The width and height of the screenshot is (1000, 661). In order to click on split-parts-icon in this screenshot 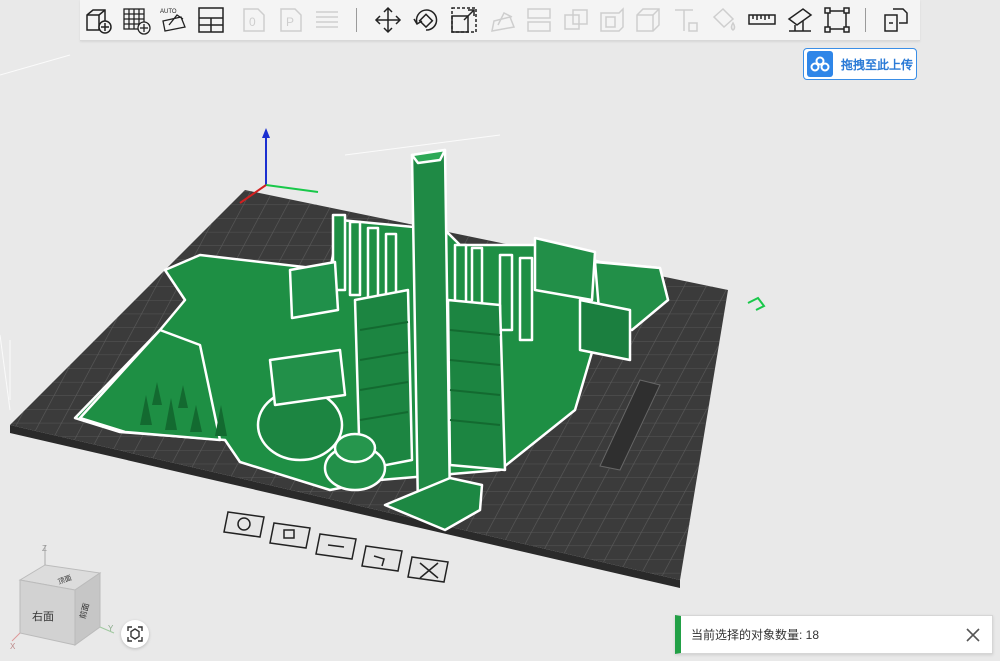, I will do `click(896, 20)`.